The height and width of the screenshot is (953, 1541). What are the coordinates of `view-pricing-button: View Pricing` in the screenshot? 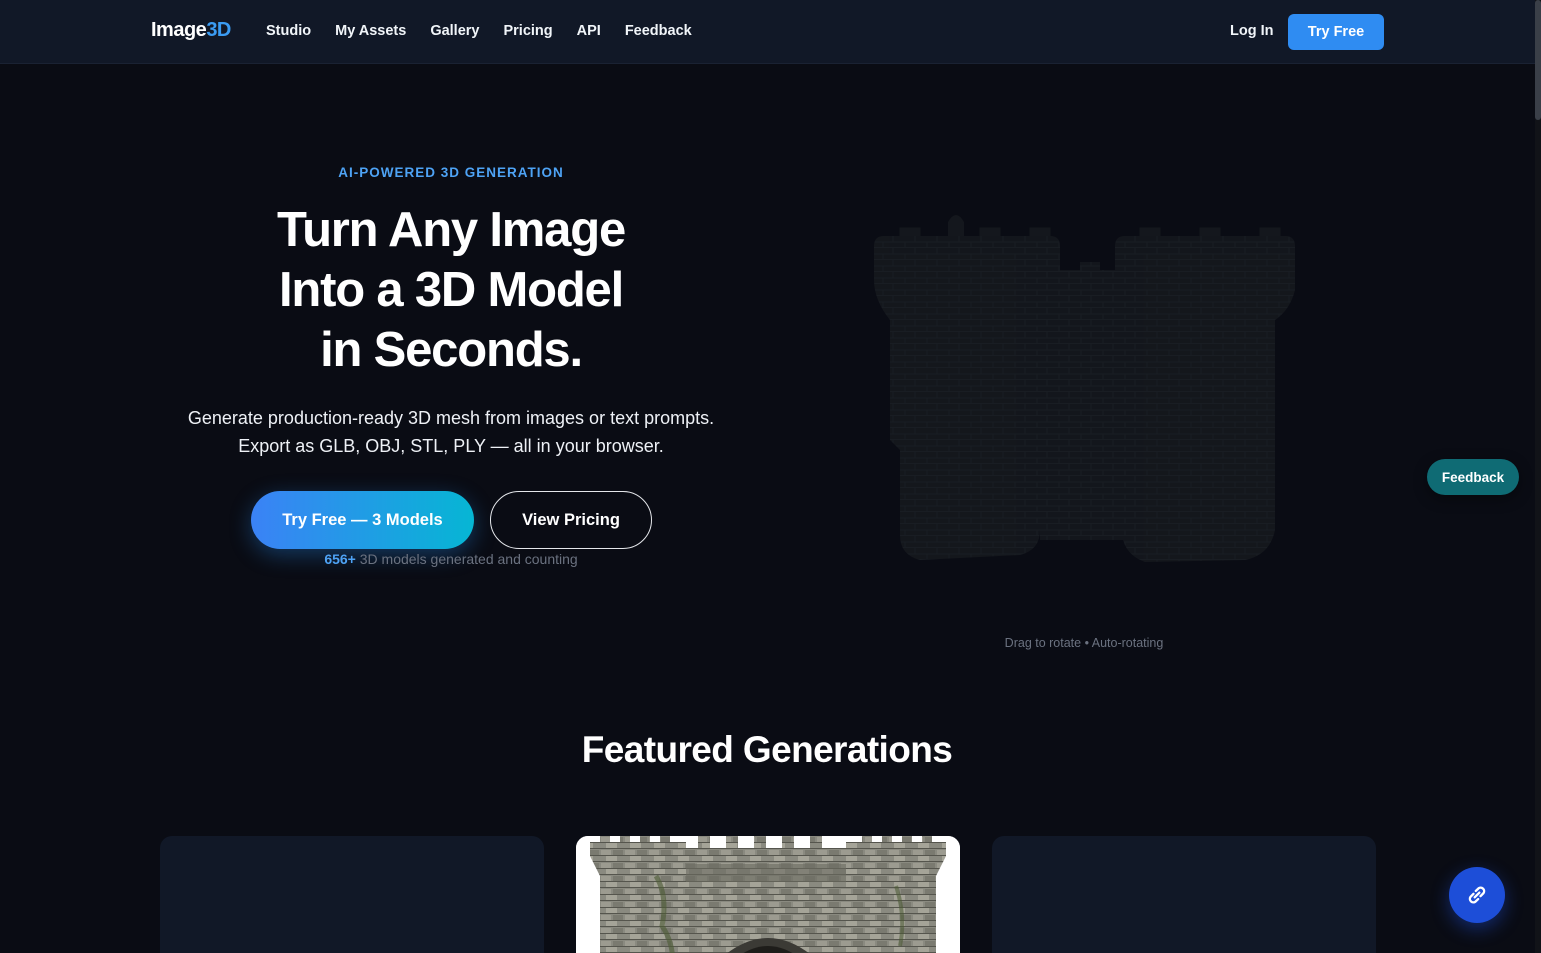 It's located at (571, 520).